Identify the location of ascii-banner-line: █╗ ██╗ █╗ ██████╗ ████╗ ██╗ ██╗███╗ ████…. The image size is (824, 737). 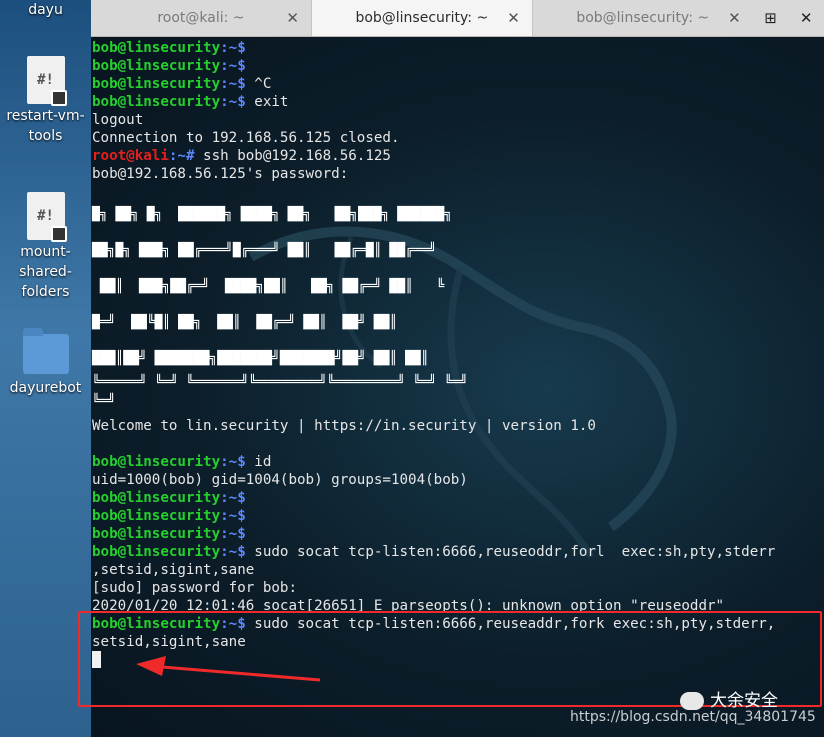
(272, 214).